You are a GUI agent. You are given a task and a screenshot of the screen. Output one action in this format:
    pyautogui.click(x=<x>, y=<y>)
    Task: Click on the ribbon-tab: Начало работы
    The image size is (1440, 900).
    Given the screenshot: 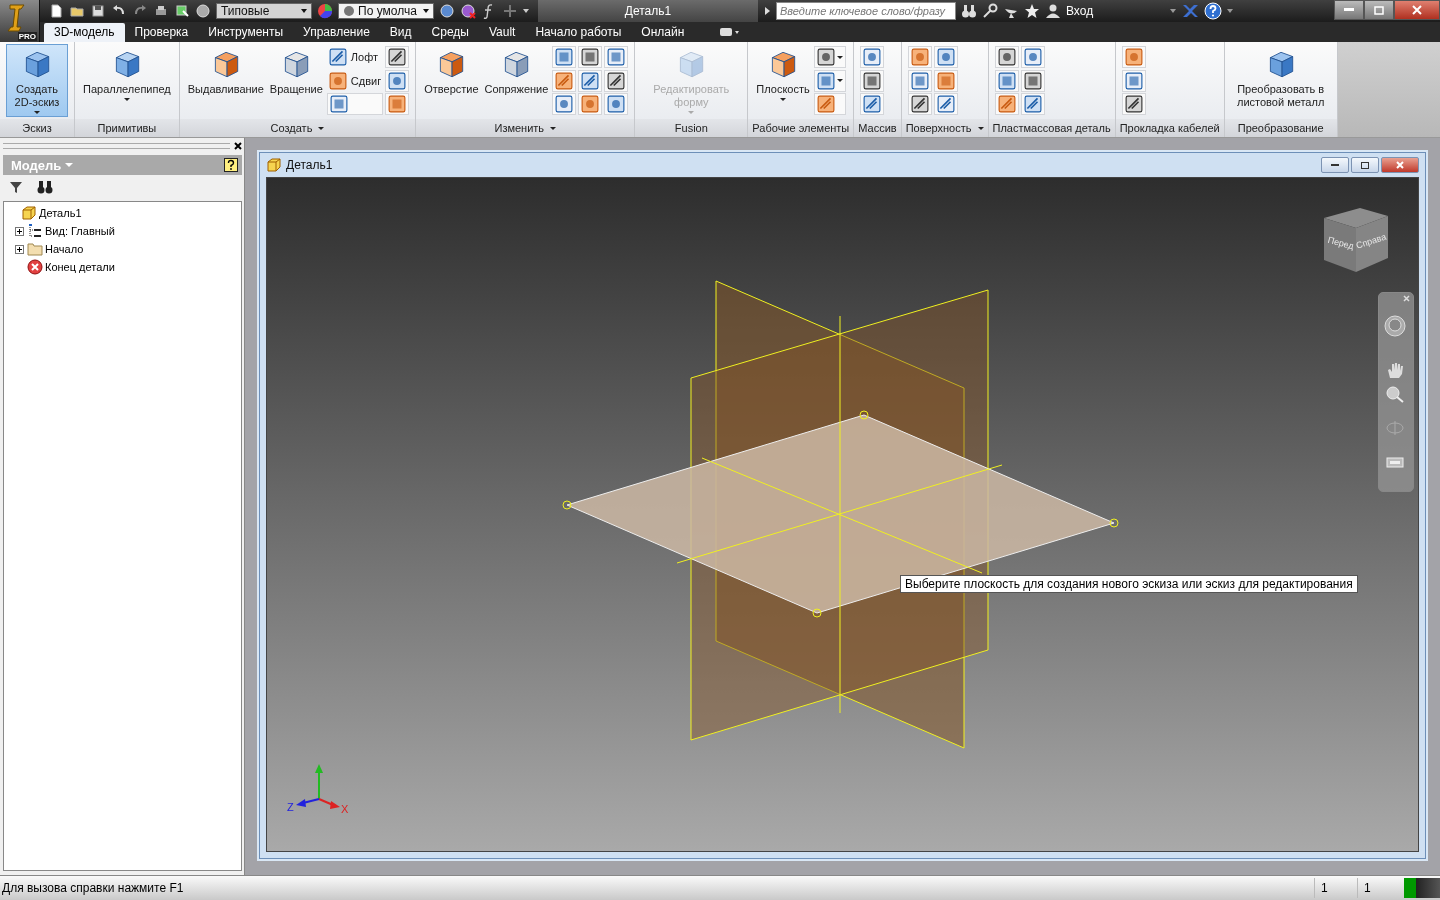 What is the action you would take?
    pyautogui.click(x=578, y=32)
    